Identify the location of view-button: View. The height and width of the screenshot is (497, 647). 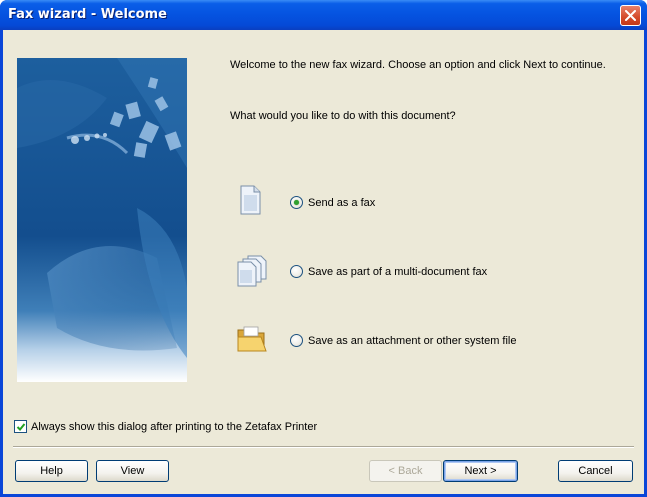
(132, 471).